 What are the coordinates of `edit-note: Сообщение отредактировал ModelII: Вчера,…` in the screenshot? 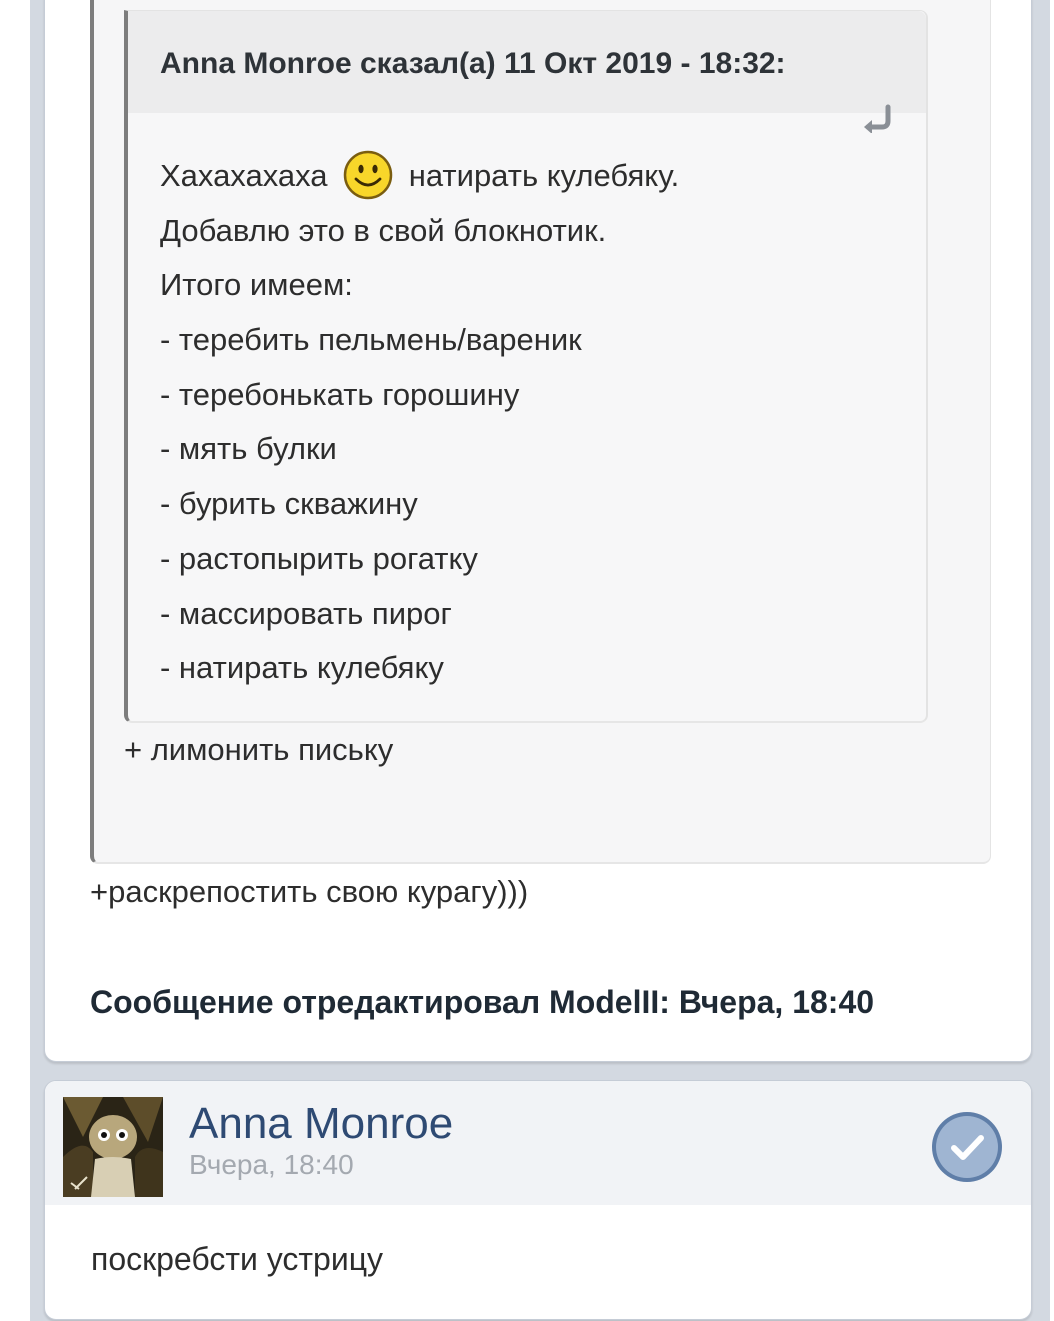 It's located at (482, 1002).